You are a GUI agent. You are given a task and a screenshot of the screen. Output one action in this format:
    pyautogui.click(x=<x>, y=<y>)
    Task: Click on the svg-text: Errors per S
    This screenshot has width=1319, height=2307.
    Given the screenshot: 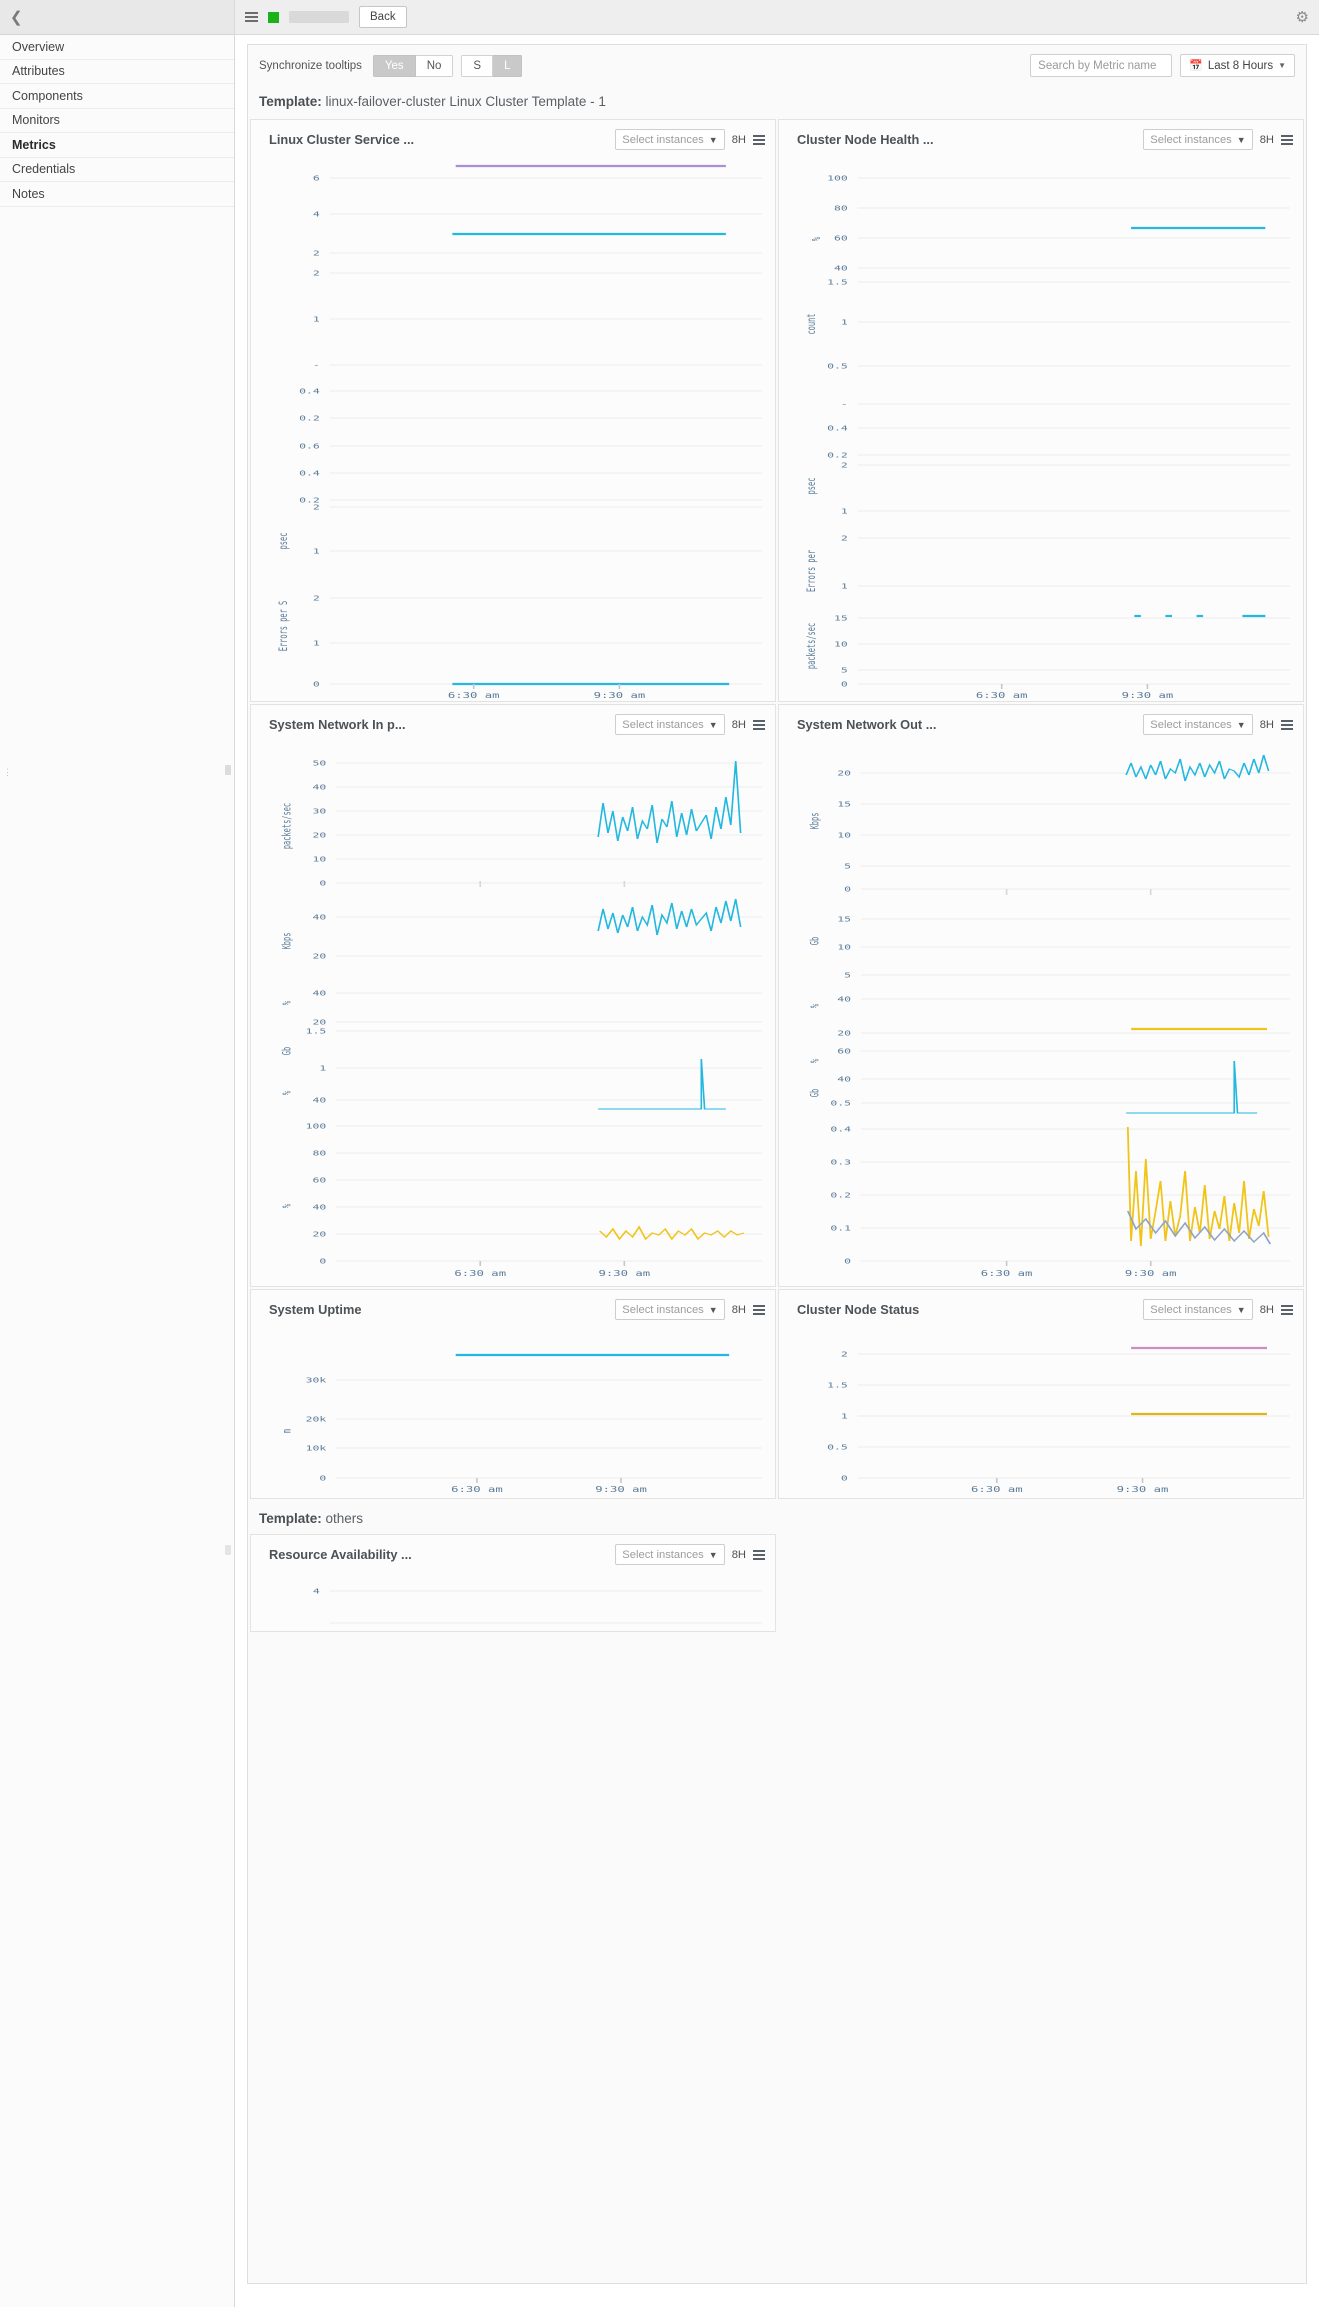 What is the action you would take?
    pyautogui.click(x=283, y=626)
    